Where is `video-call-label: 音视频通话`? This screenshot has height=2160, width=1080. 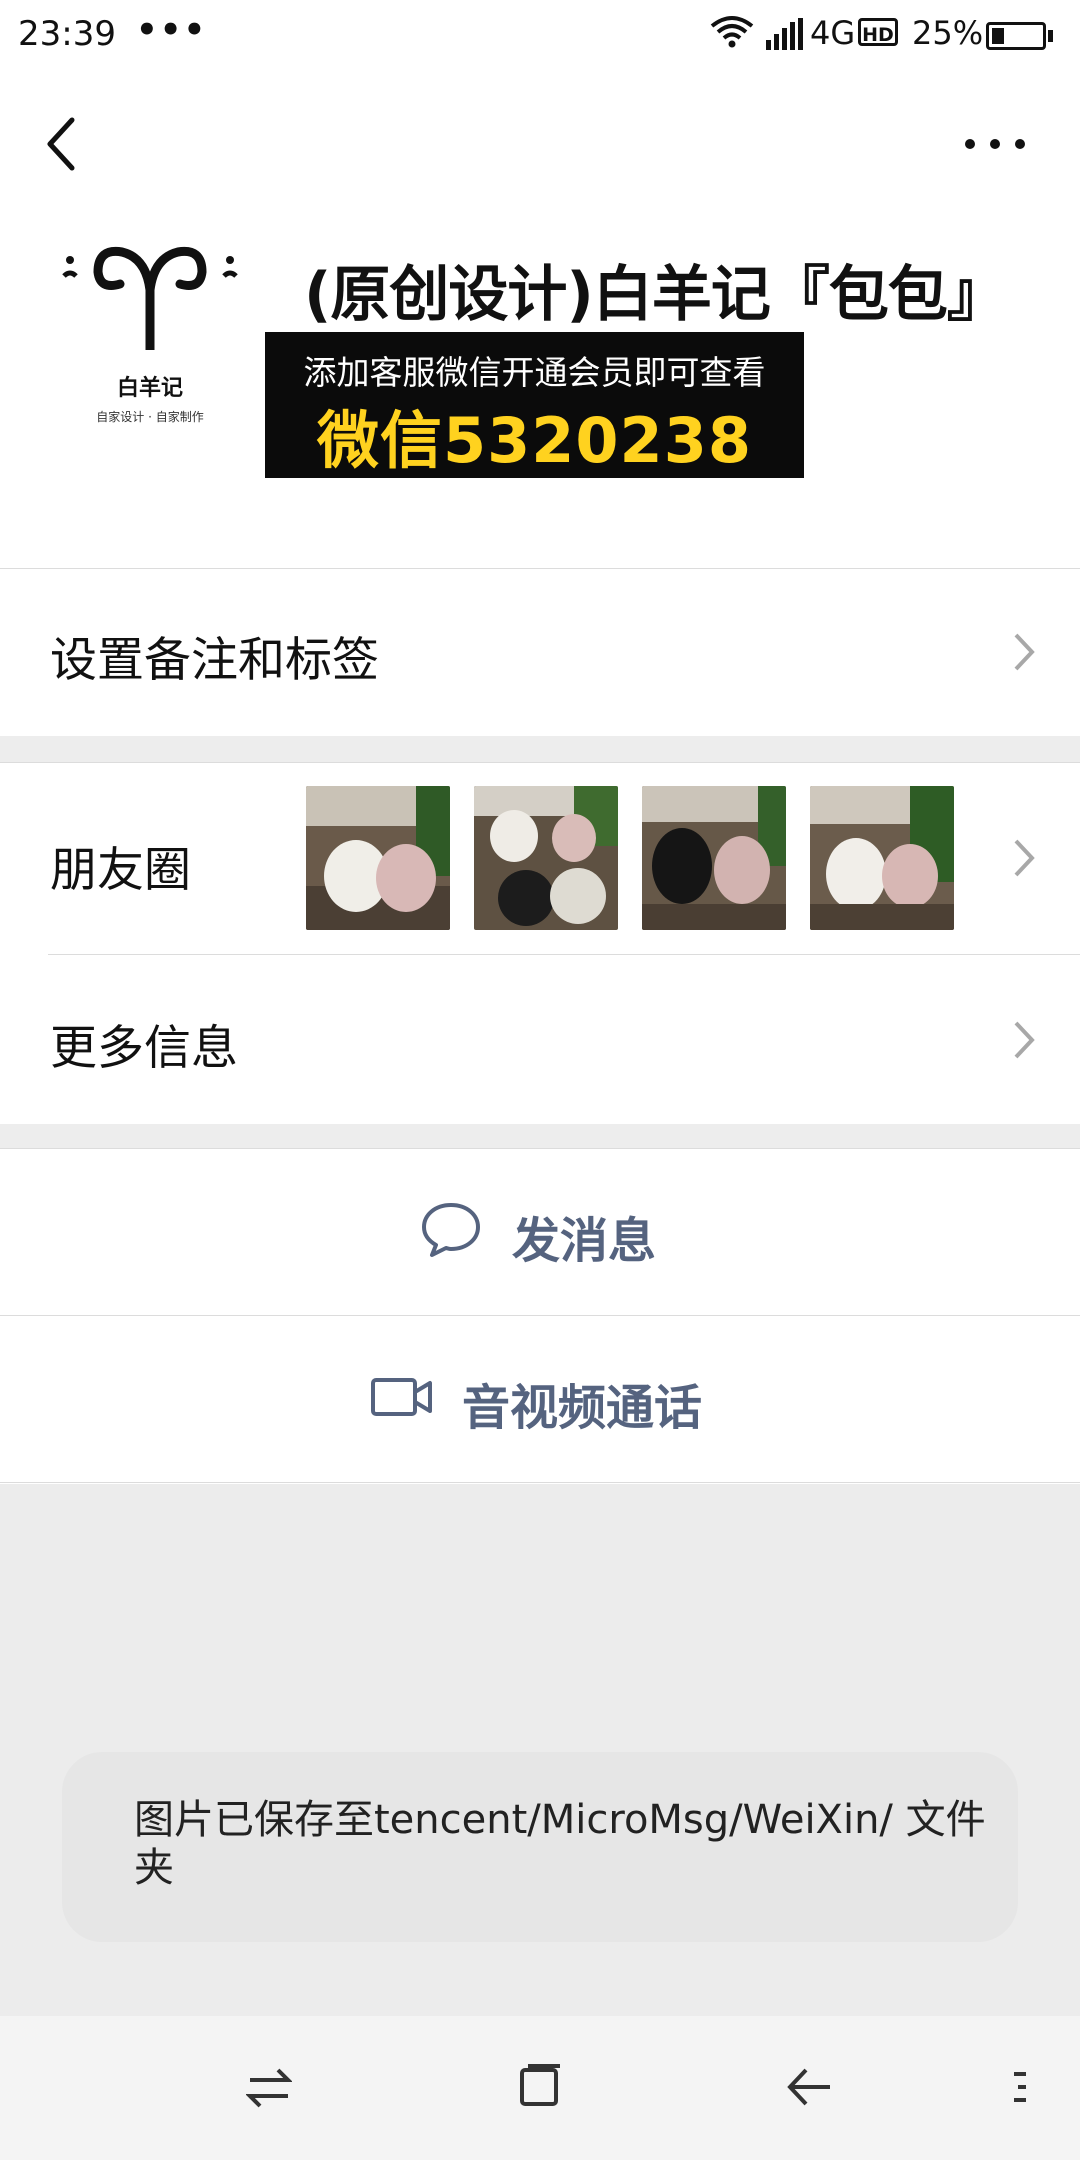
video-call-label: 音视频通话 is located at coordinates (582, 1408).